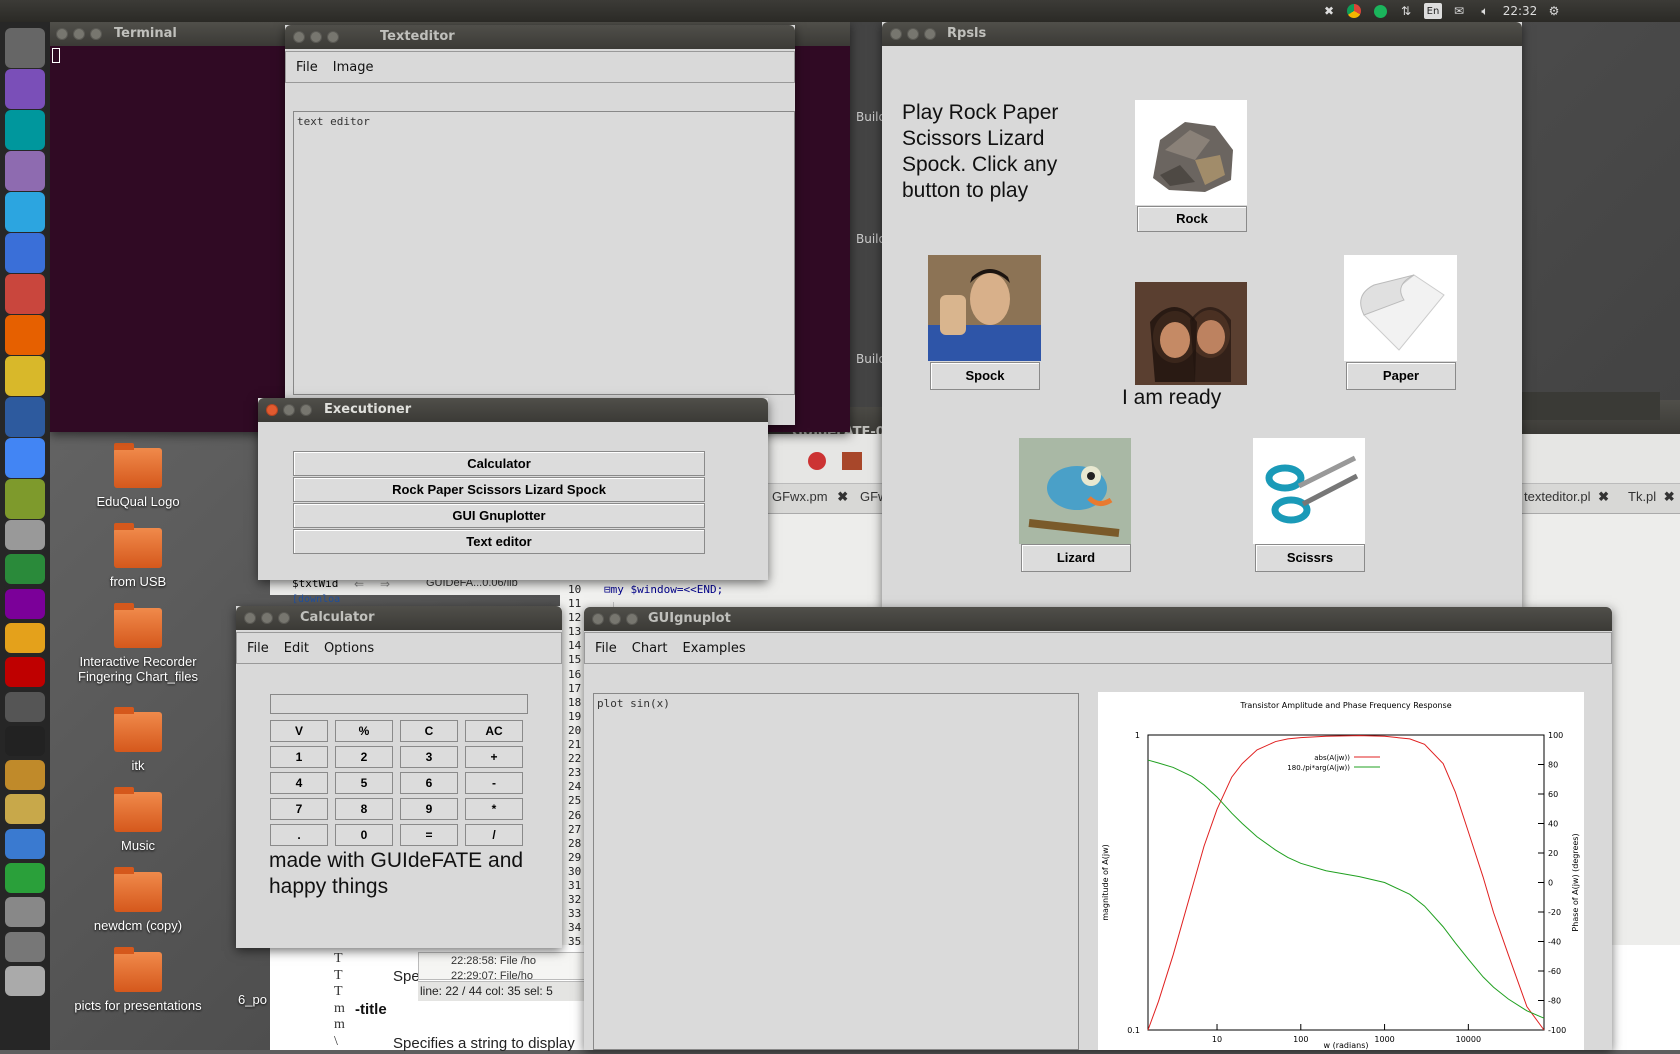  Describe the element at coordinates (25, 130) in the screenshot. I see `arduino-icon` at that location.